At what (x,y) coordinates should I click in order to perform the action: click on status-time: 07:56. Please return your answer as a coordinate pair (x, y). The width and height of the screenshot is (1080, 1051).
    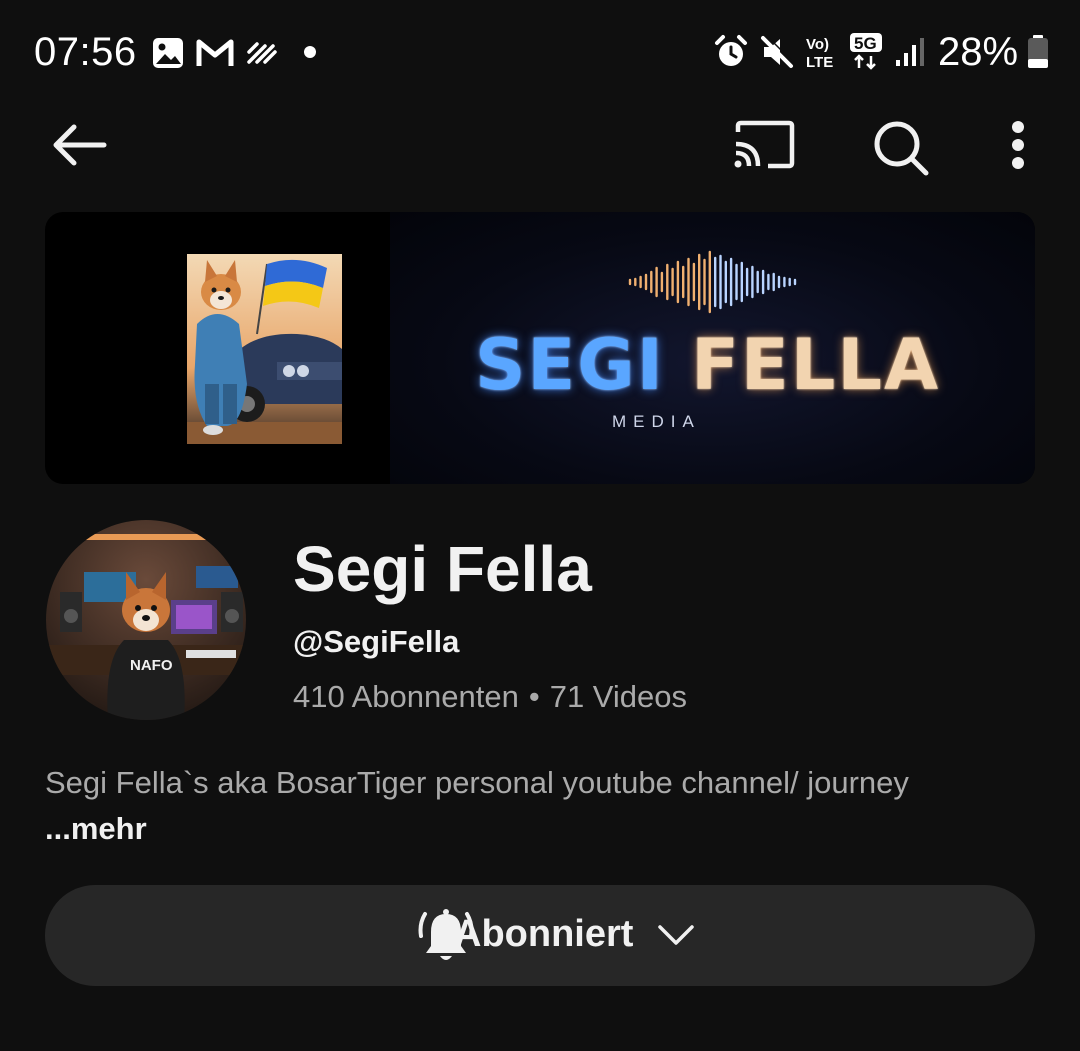
    Looking at the image, I should click on (85, 52).